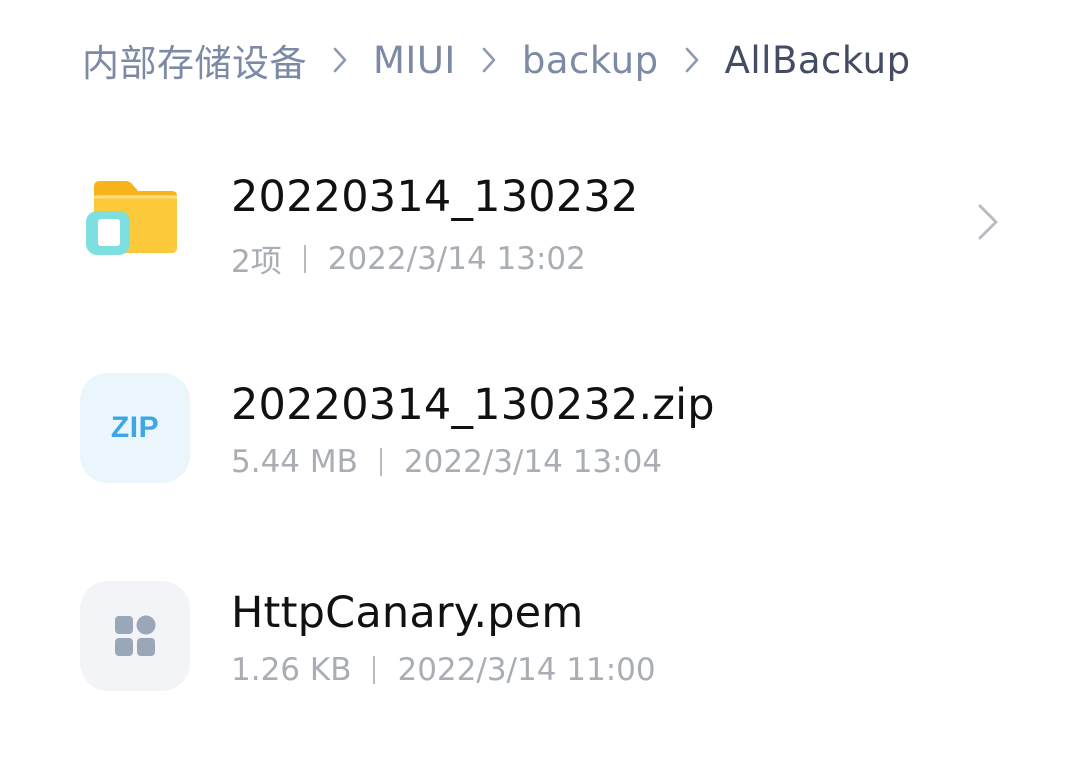  What do you see at coordinates (526, 670) in the screenshot?
I see `file-modified-date: 2022/3/14 11:00` at bounding box center [526, 670].